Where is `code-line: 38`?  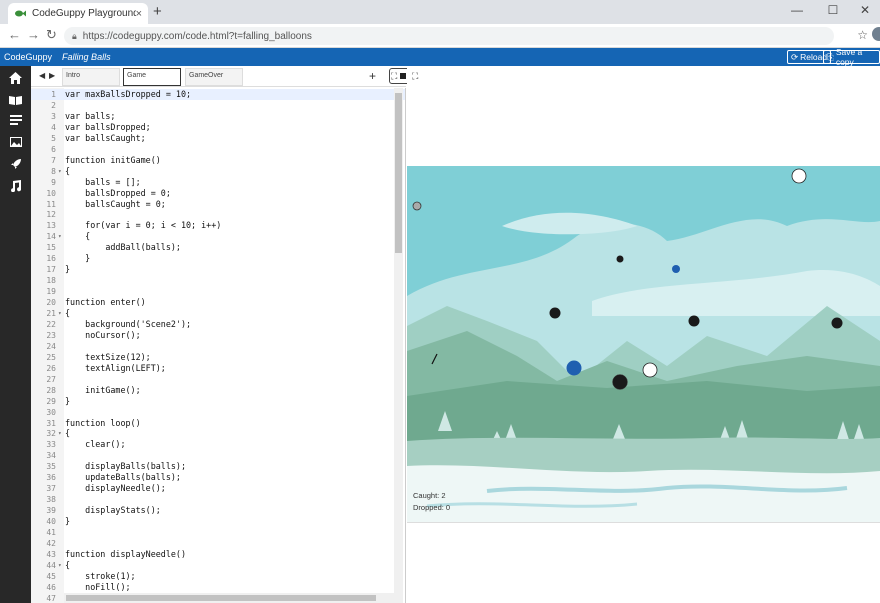 code-line: 38 is located at coordinates (218, 499).